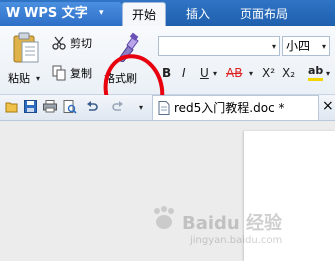  I want to click on italic-button: I, so click(184, 73).